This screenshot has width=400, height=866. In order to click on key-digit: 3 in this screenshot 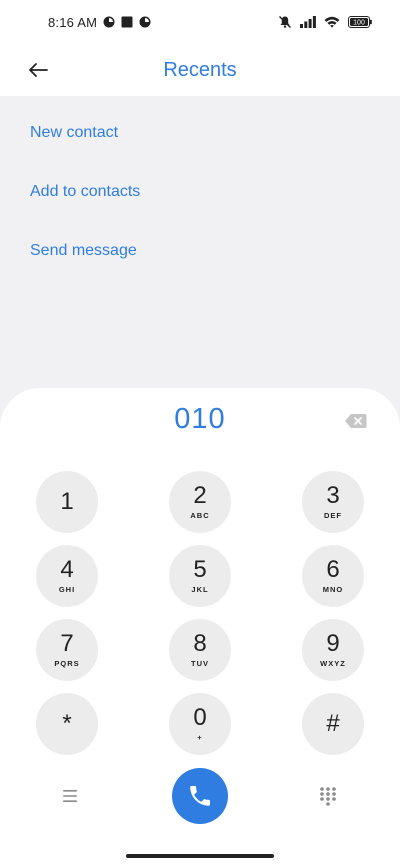, I will do `click(333, 495)`.